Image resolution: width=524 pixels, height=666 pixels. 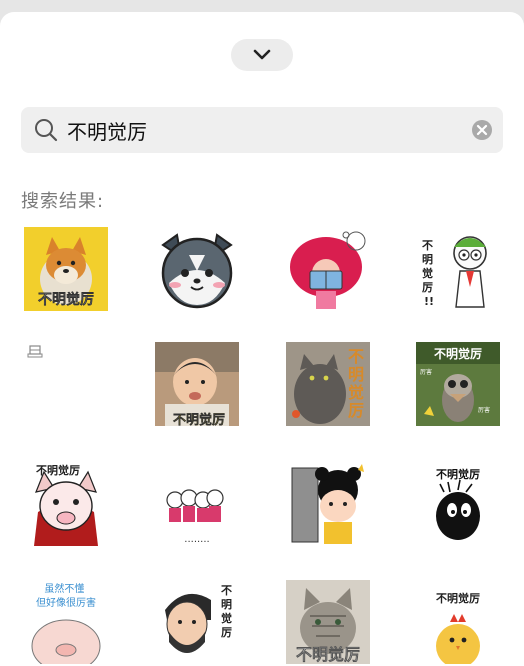 I want to click on sticker-bearded-man: 不明觉厉, so click(x=197, y=622).